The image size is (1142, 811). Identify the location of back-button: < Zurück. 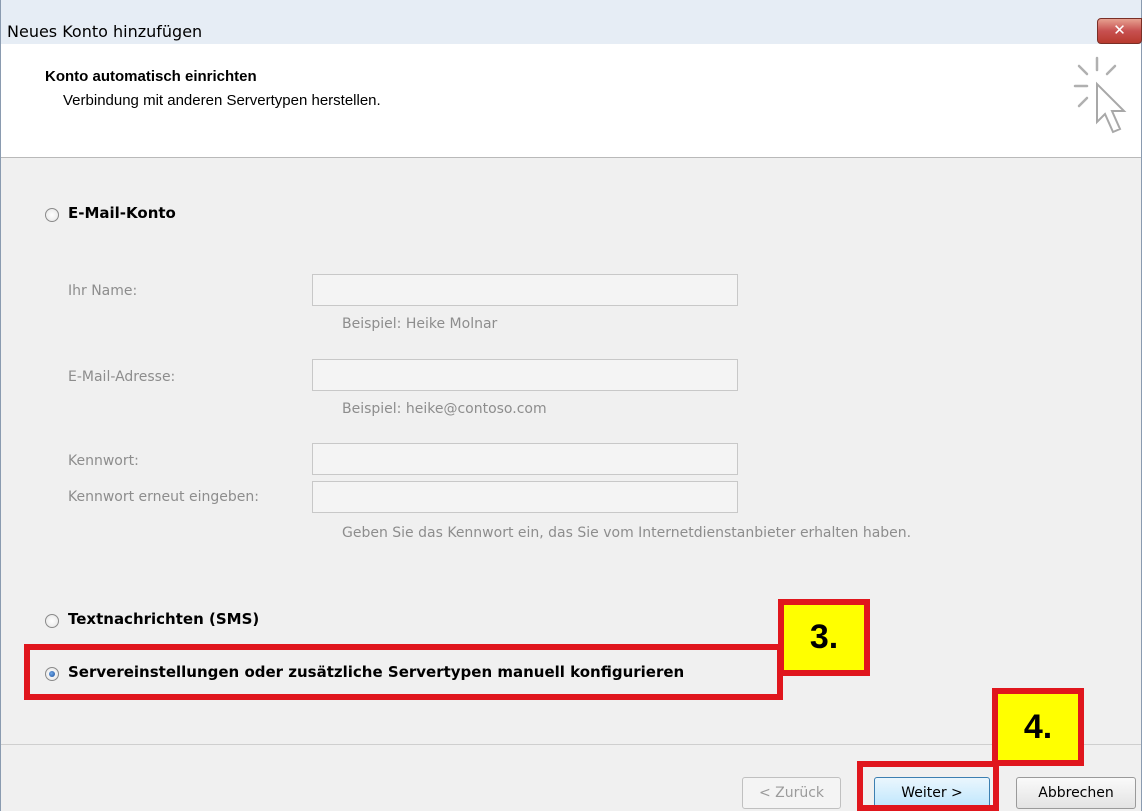
(791, 793).